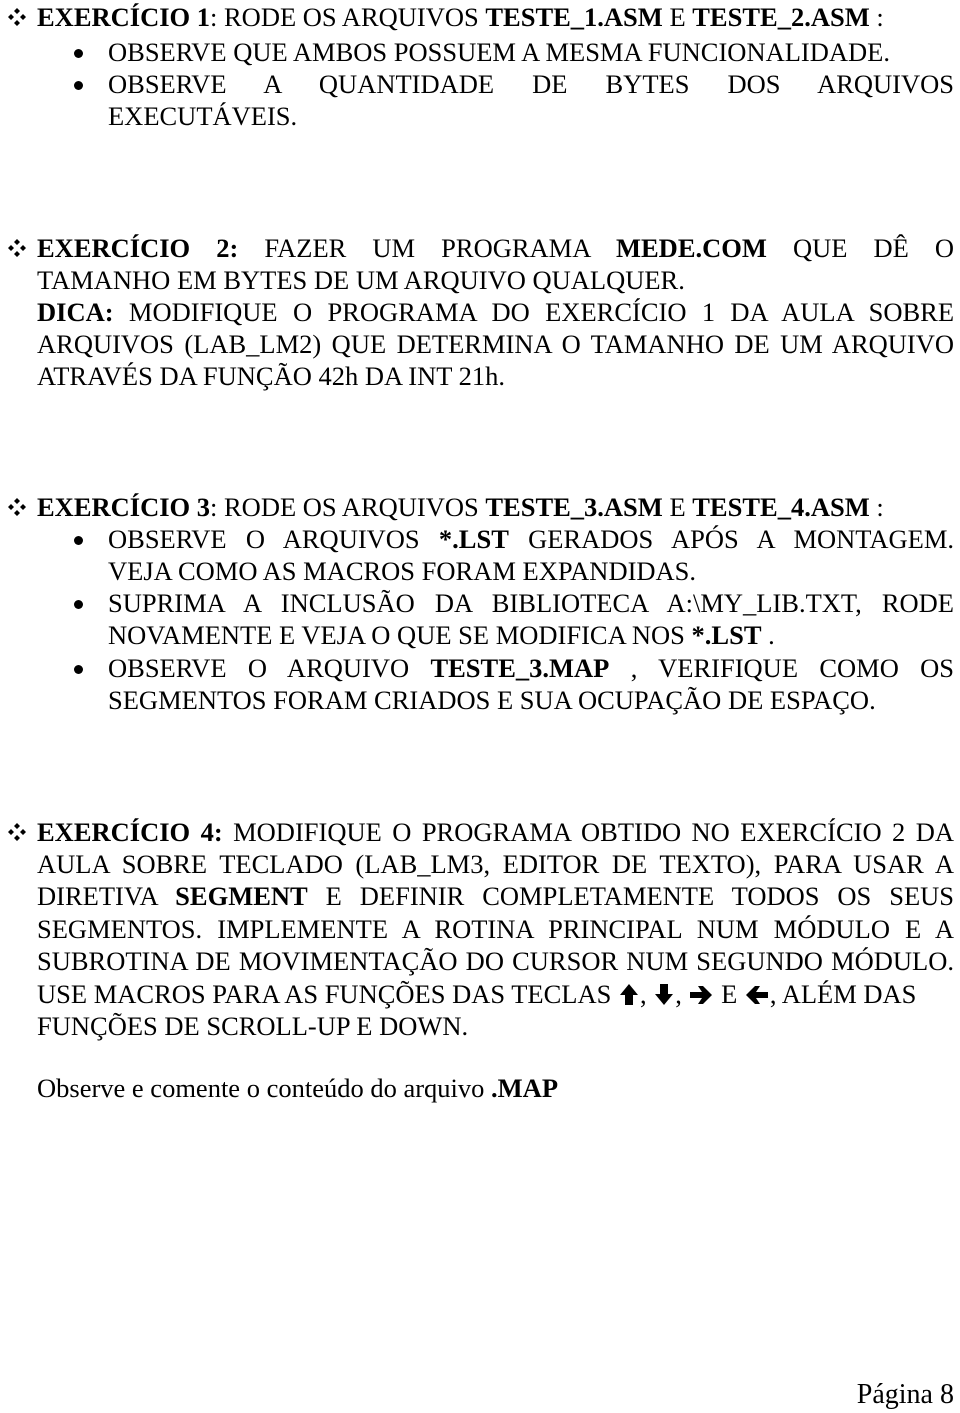 Image resolution: width=960 pixels, height=1413 pixels. Describe the element at coordinates (628, 994) in the screenshot. I see `arrow-up-icon` at that location.